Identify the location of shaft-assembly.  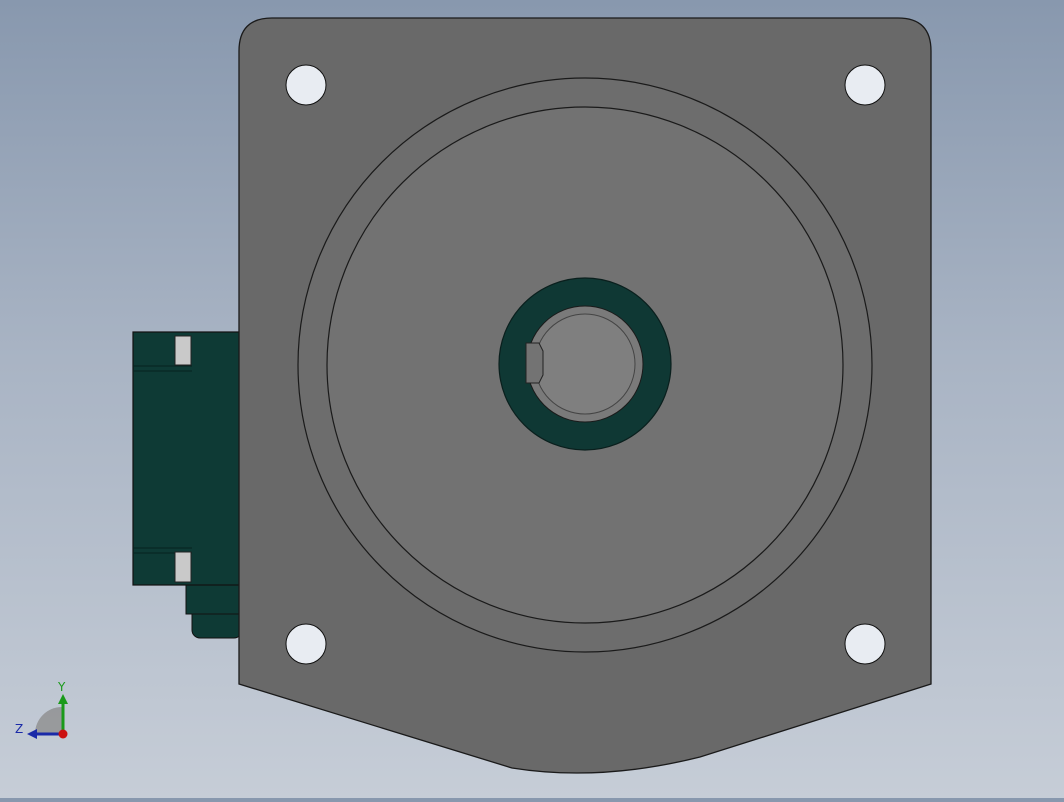
(585, 364).